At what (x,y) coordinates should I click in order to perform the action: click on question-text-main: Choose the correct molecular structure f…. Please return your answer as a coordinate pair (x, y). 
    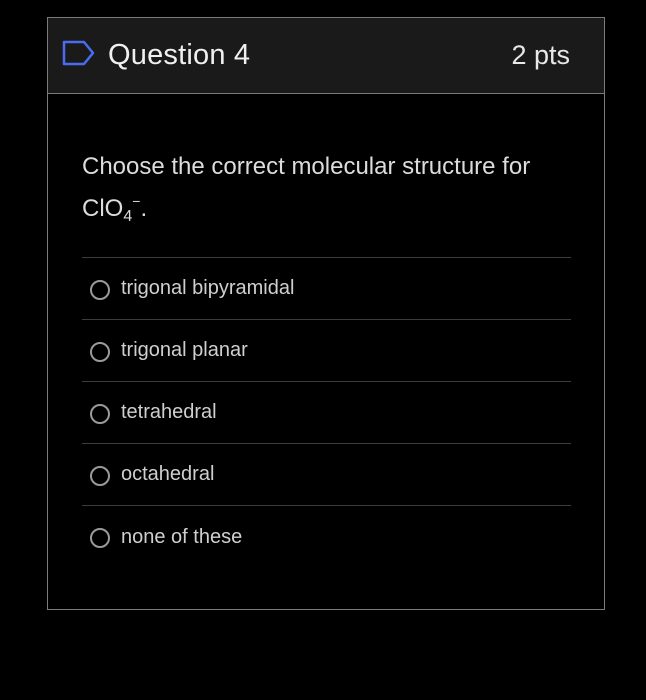
    Looking at the image, I should click on (306, 187).